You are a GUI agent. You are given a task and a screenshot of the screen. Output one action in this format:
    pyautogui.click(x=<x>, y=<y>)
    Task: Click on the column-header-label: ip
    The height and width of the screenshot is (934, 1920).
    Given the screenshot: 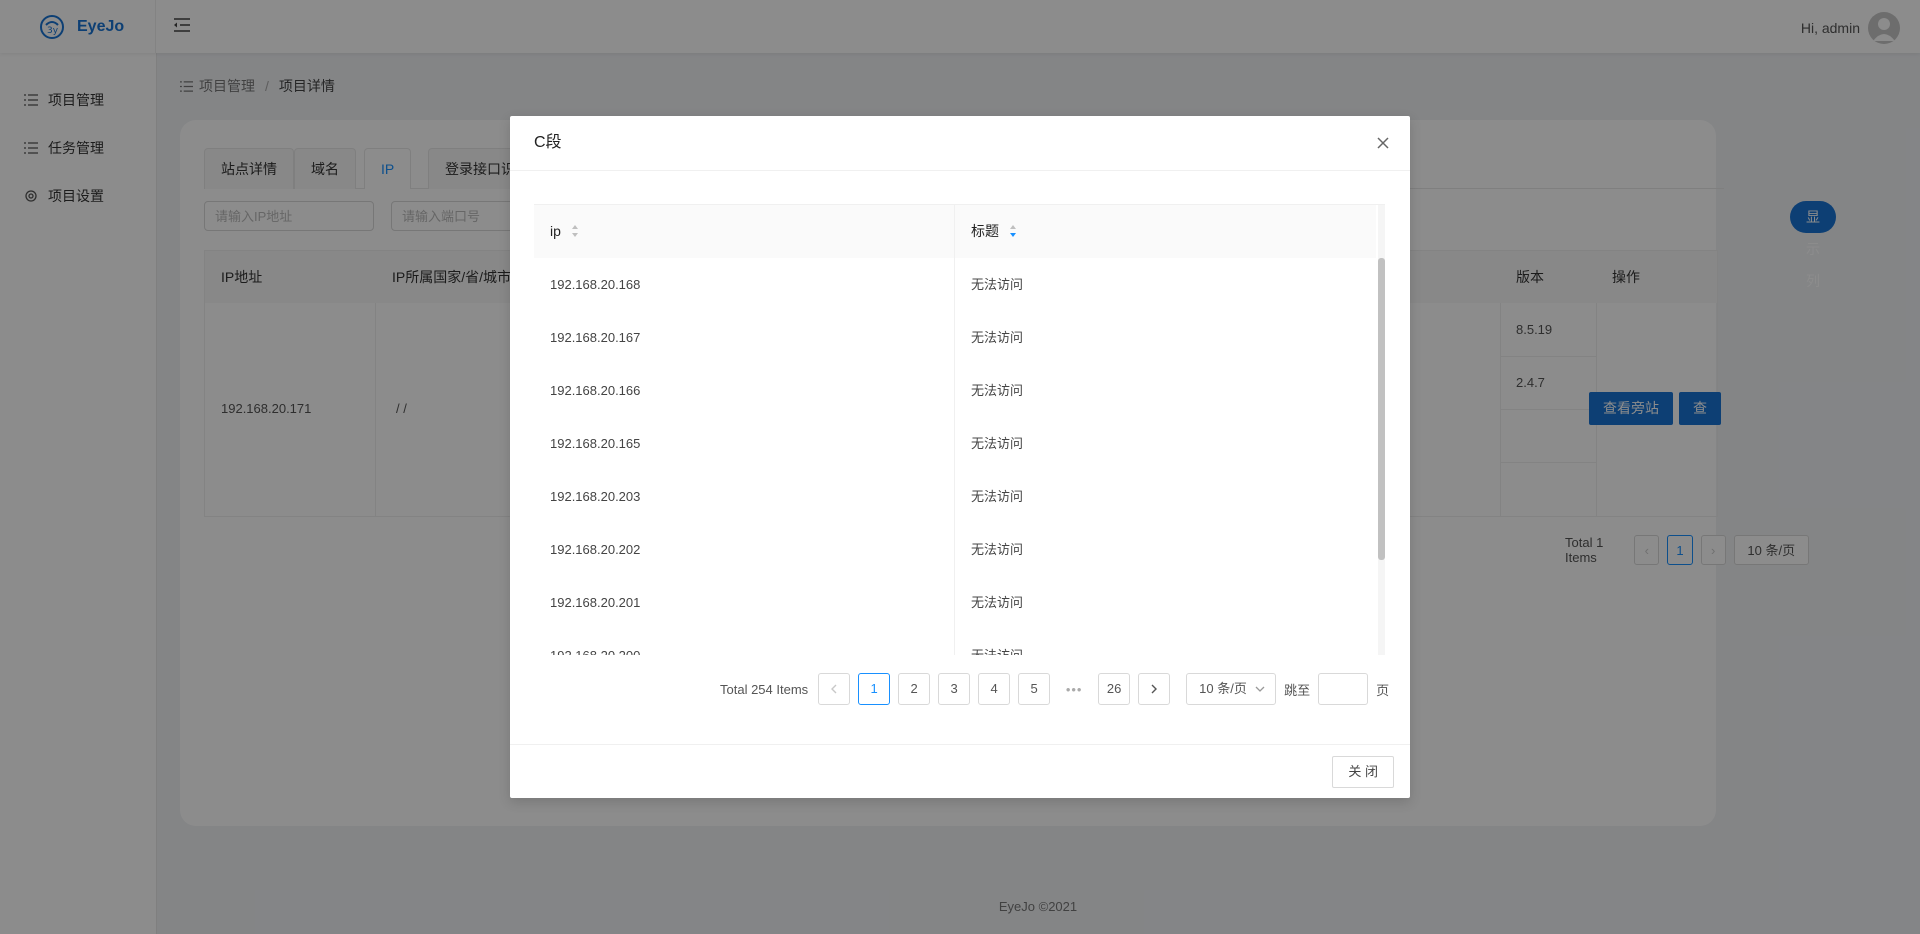 What is the action you would take?
    pyautogui.click(x=555, y=231)
    